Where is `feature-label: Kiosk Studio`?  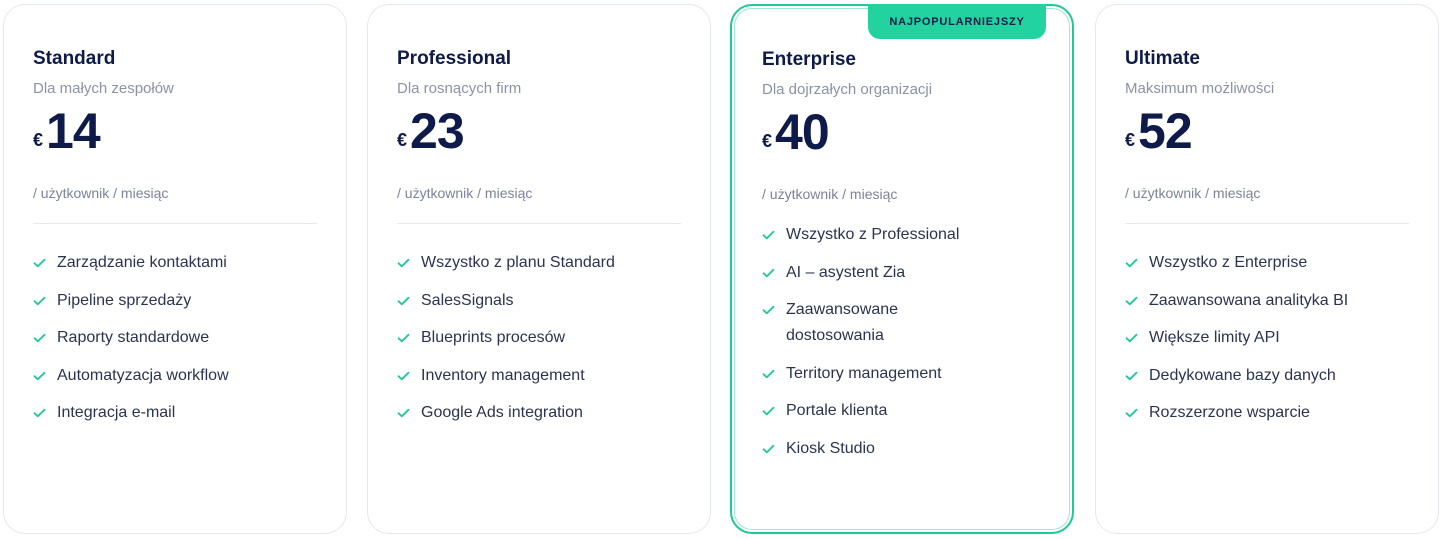
feature-label: Kiosk Studio is located at coordinates (830, 448).